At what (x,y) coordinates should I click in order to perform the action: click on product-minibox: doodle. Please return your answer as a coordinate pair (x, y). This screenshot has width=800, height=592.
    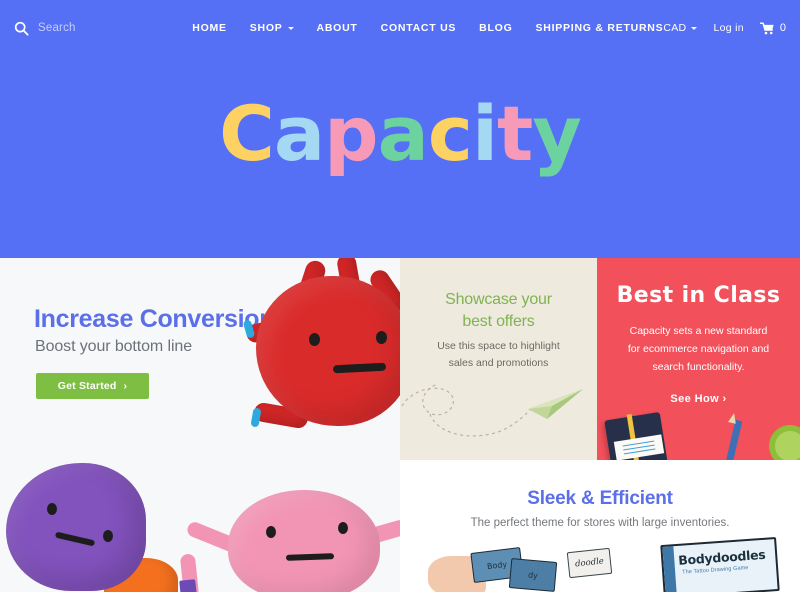
    Looking at the image, I should click on (589, 563).